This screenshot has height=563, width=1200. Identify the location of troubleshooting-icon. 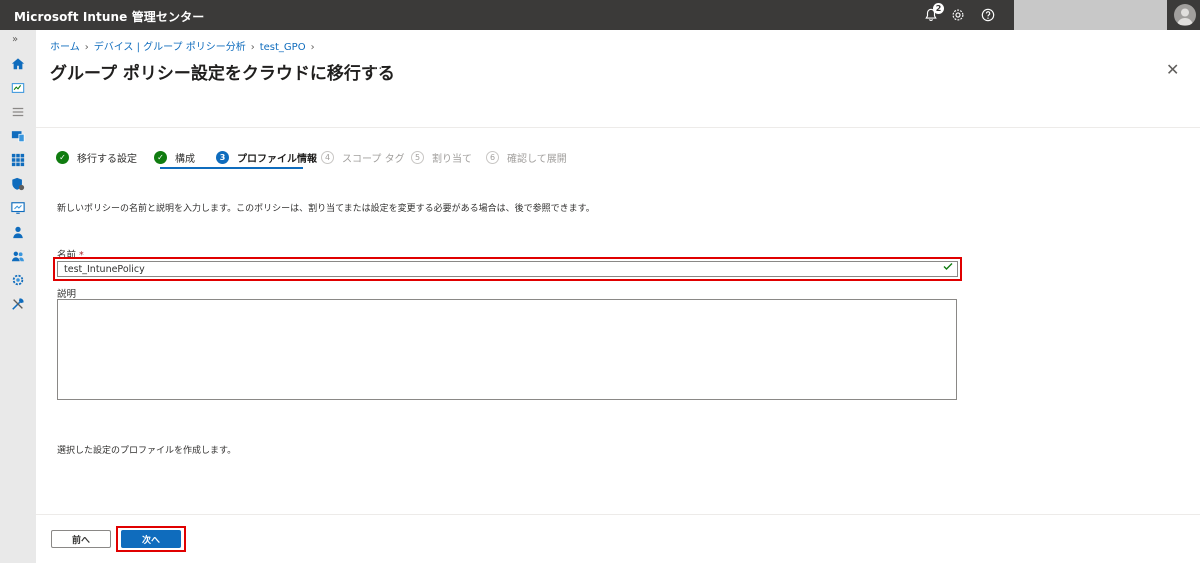
(18, 304).